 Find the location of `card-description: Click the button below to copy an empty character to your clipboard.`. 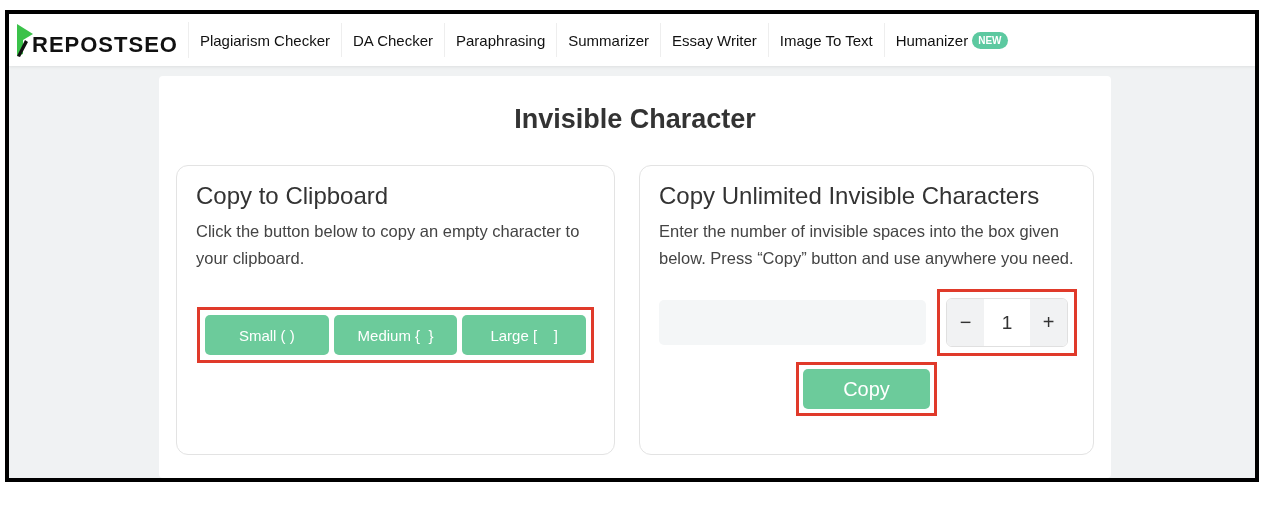

card-description: Click the button below to copy an empty character to your clipboard. is located at coordinates (388, 245).